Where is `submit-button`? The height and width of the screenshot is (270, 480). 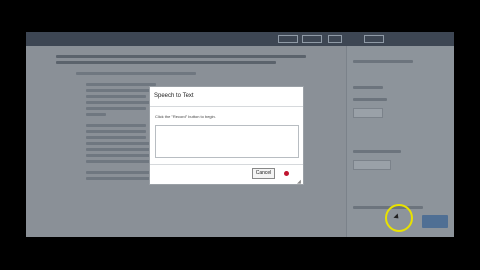 submit-button is located at coordinates (435, 221).